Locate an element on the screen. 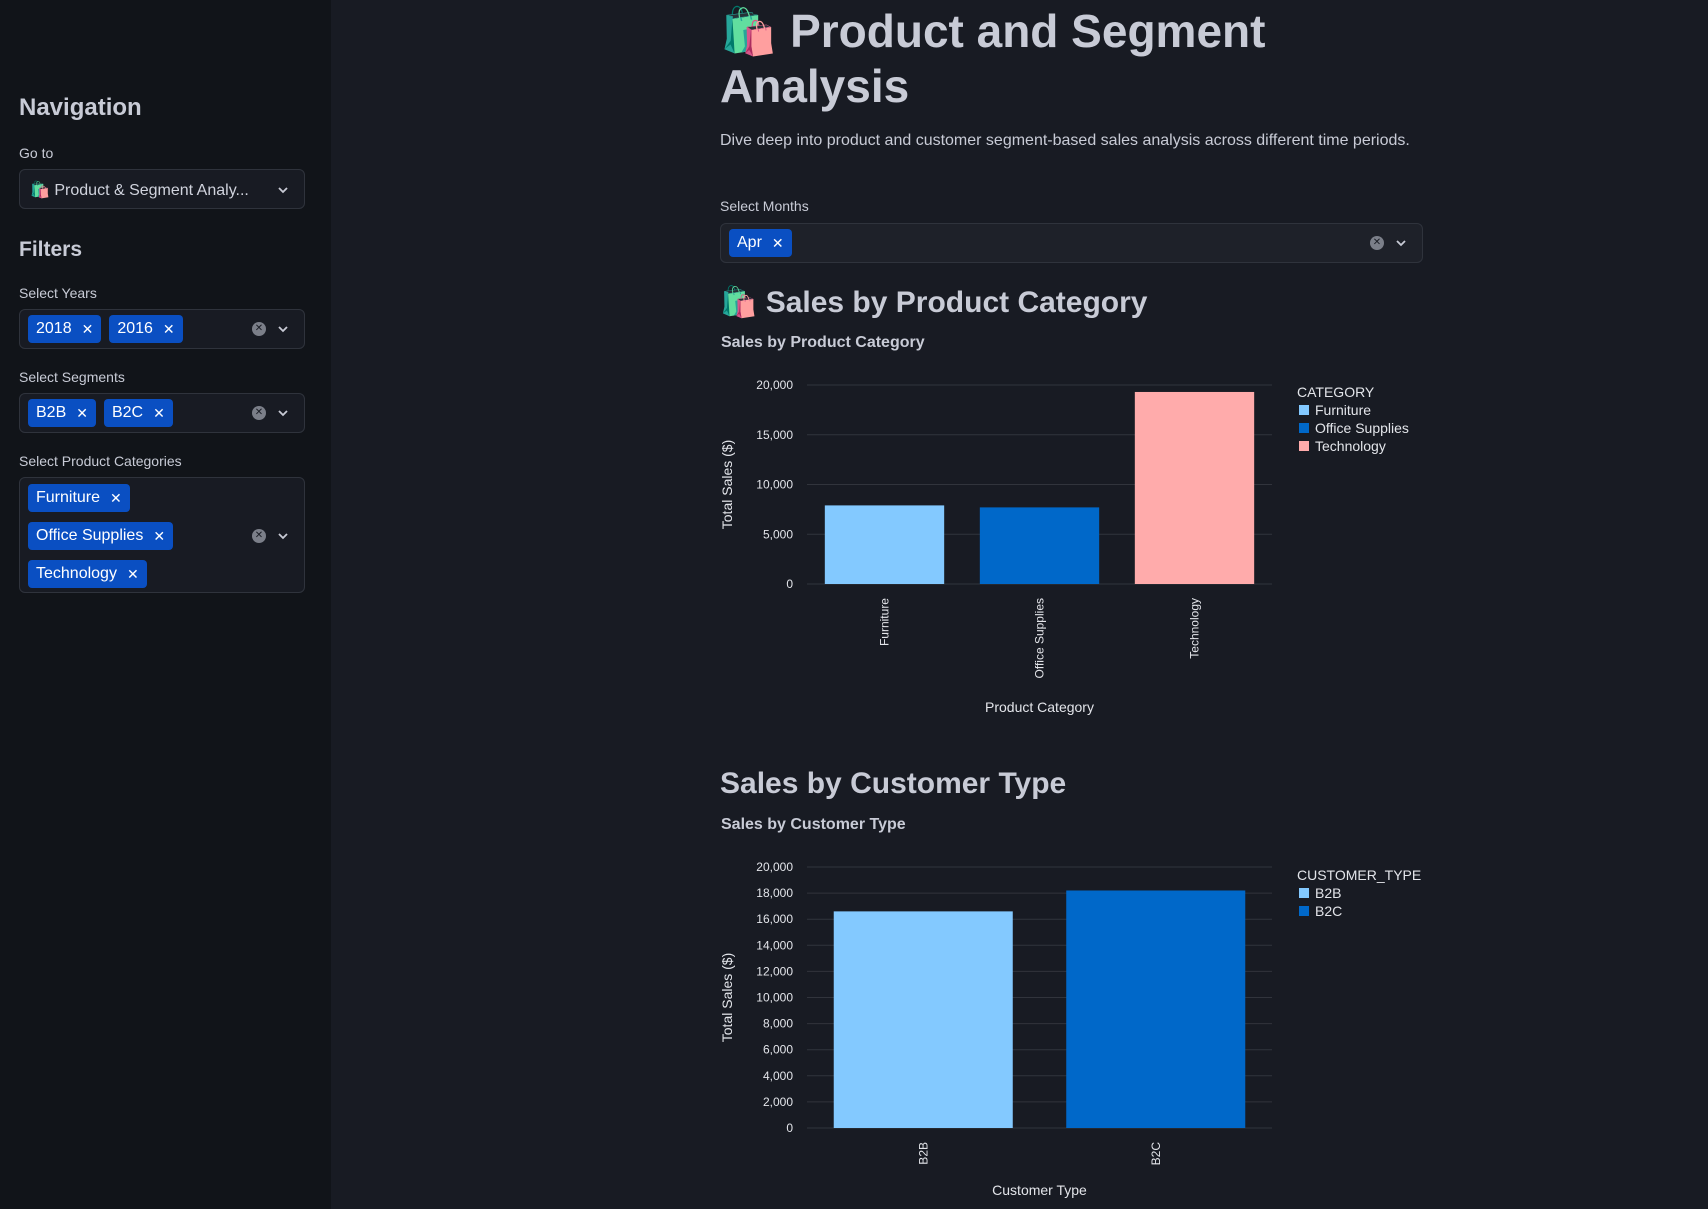 Image resolution: width=1708 pixels, height=1209 pixels. x-tick-label: B2C is located at coordinates (1156, 1154).